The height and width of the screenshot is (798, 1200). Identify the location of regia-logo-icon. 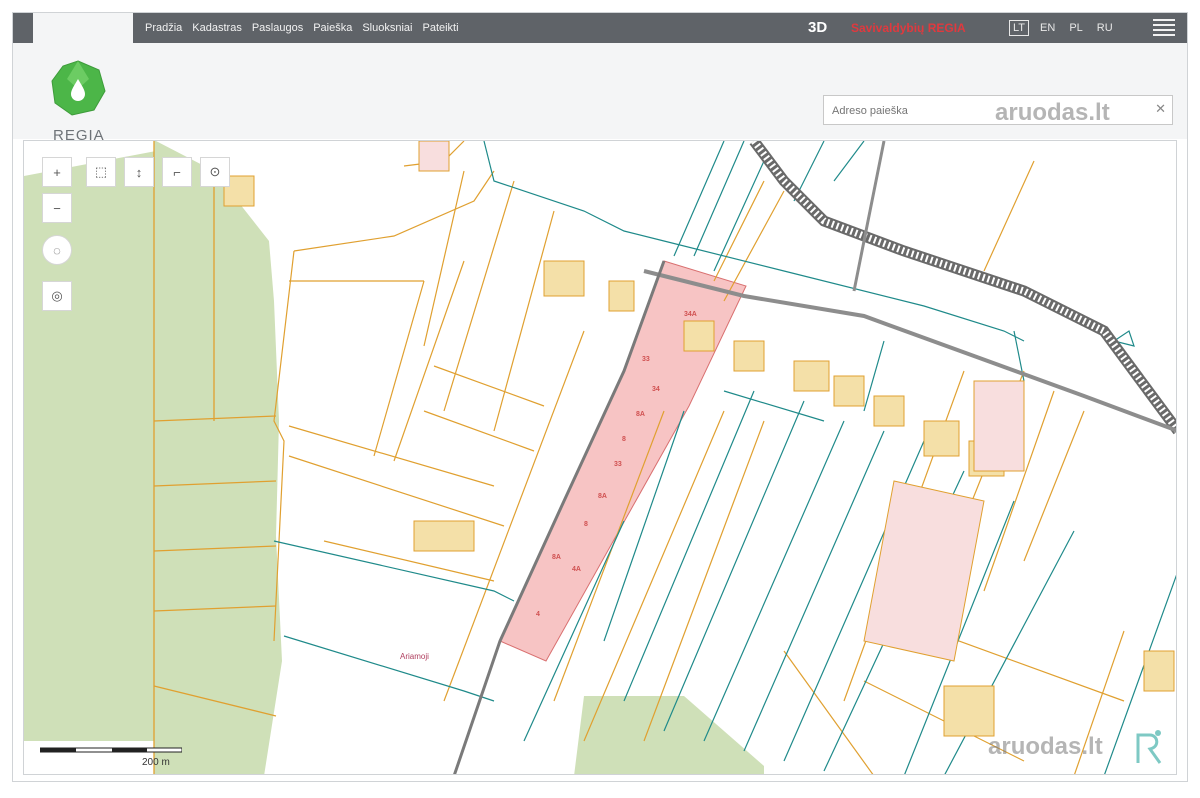
(78, 88).